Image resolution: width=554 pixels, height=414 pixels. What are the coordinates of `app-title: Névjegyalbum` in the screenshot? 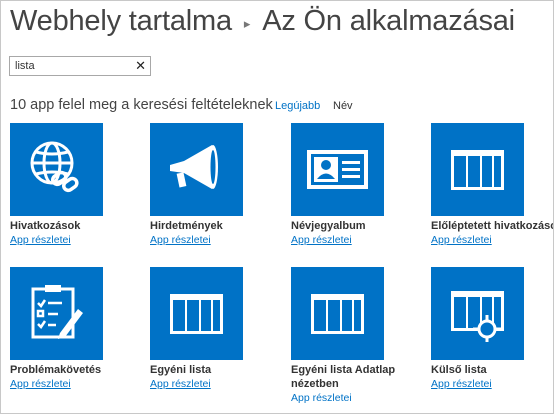 It's located at (328, 226).